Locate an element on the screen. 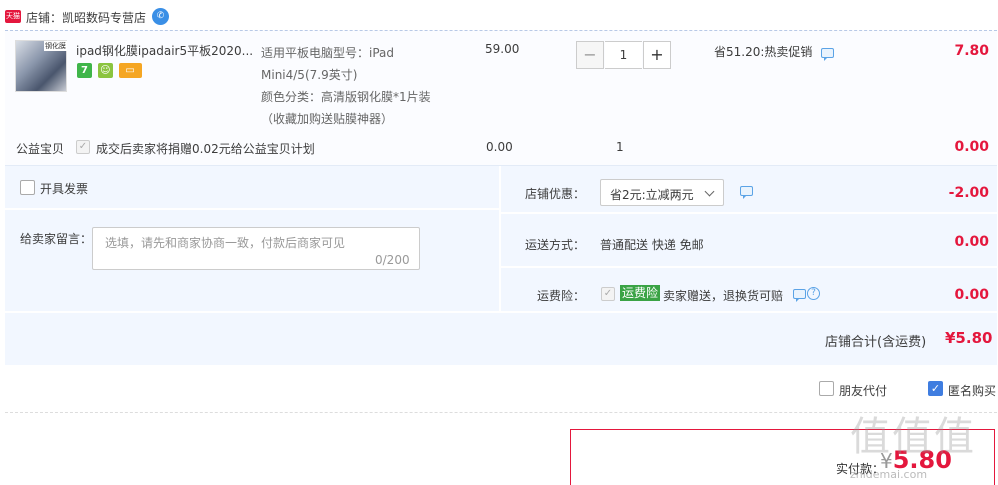 This screenshot has height=485, width=998. site-watermark-url: zhidemai.com is located at coordinates (889, 474).